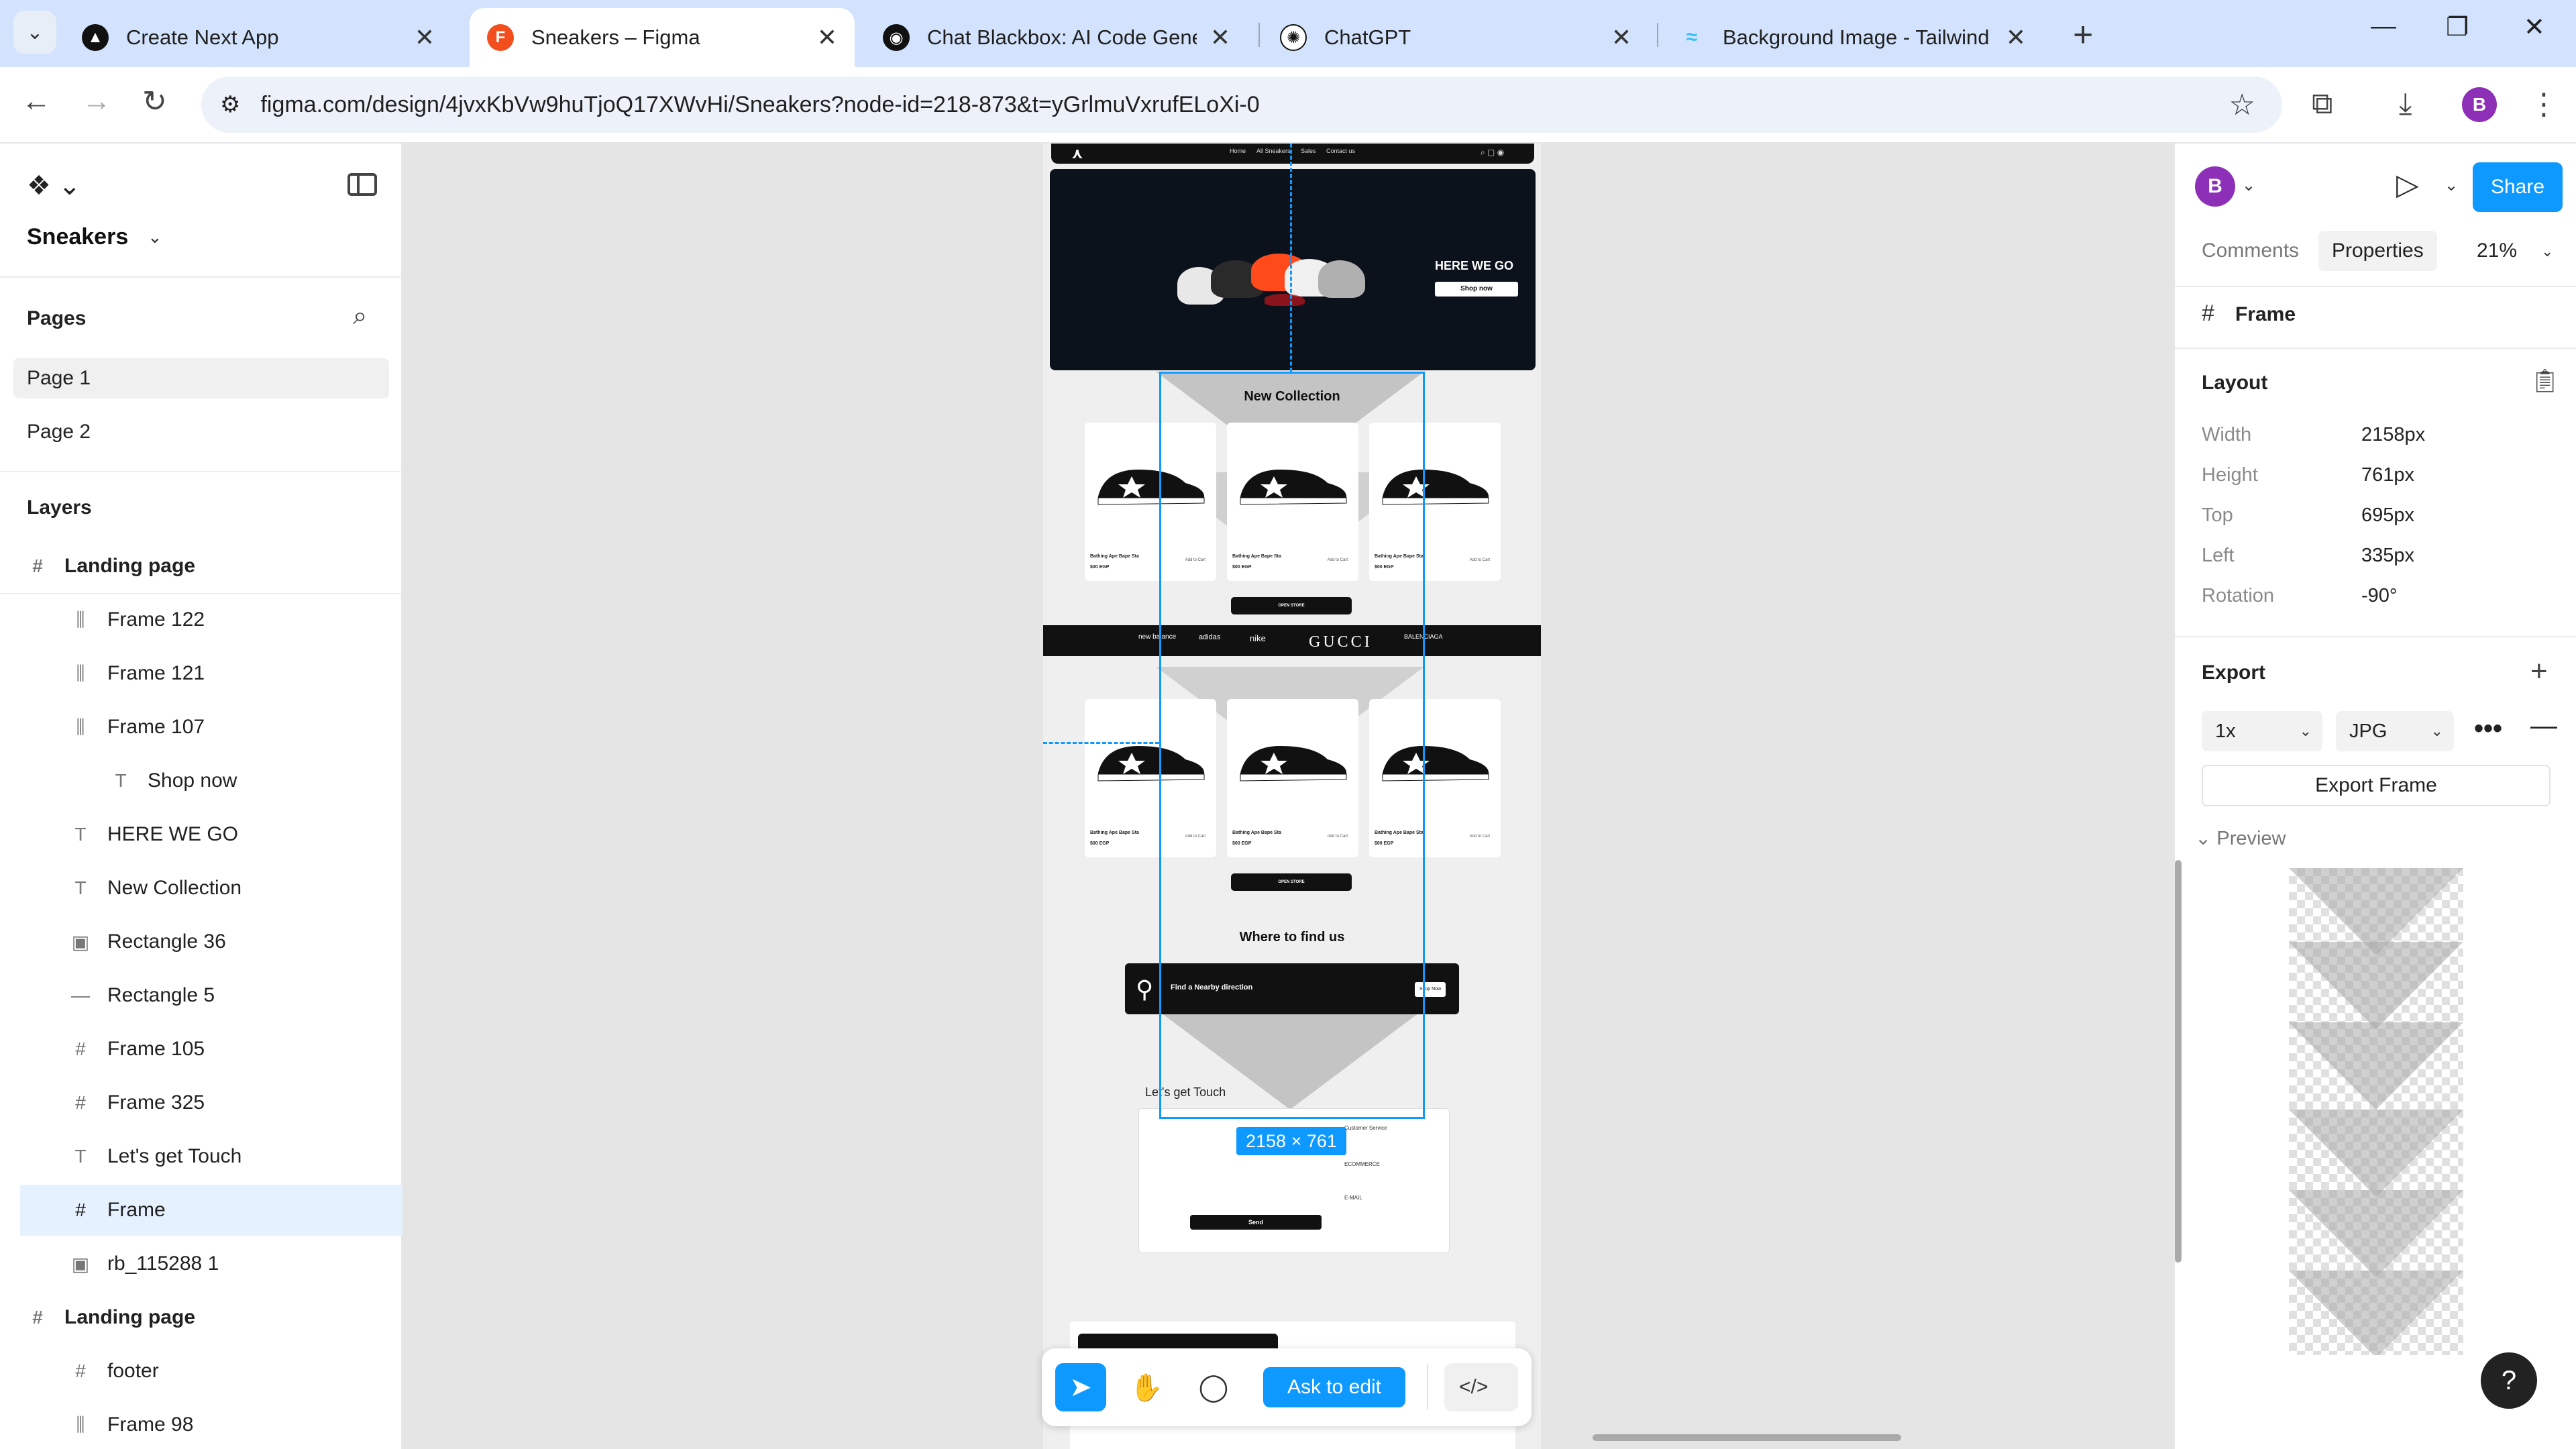 Image resolution: width=2576 pixels, height=1449 pixels. I want to click on rotation-value: -90°, so click(2379, 596).